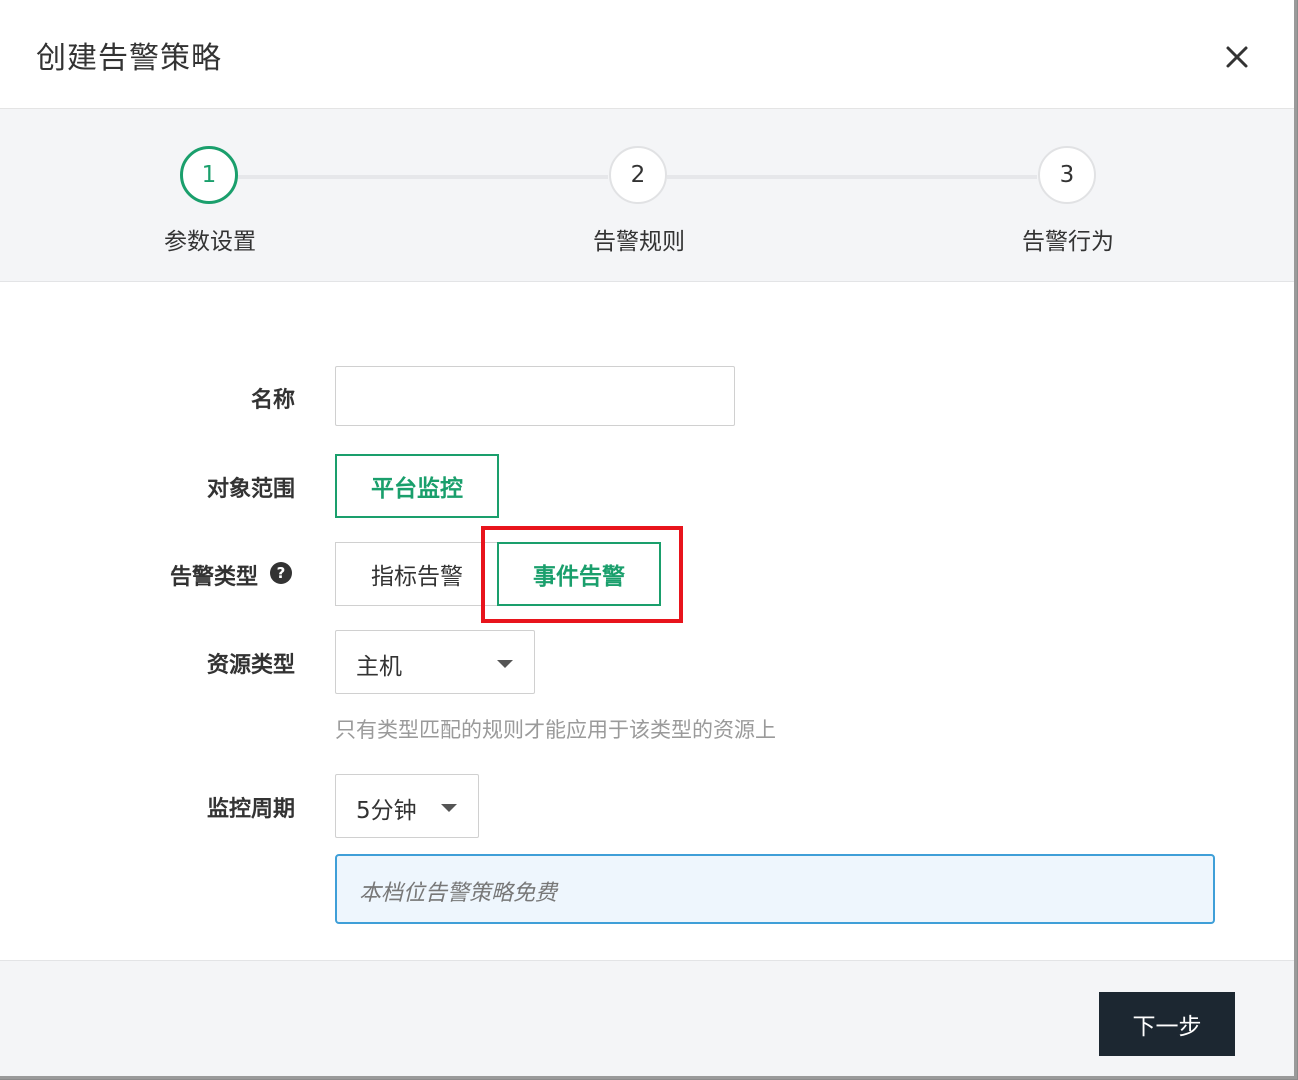 The image size is (1298, 1080). What do you see at coordinates (582, 574) in the screenshot?
I see `highlight-annotation` at bounding box center [582, 574].